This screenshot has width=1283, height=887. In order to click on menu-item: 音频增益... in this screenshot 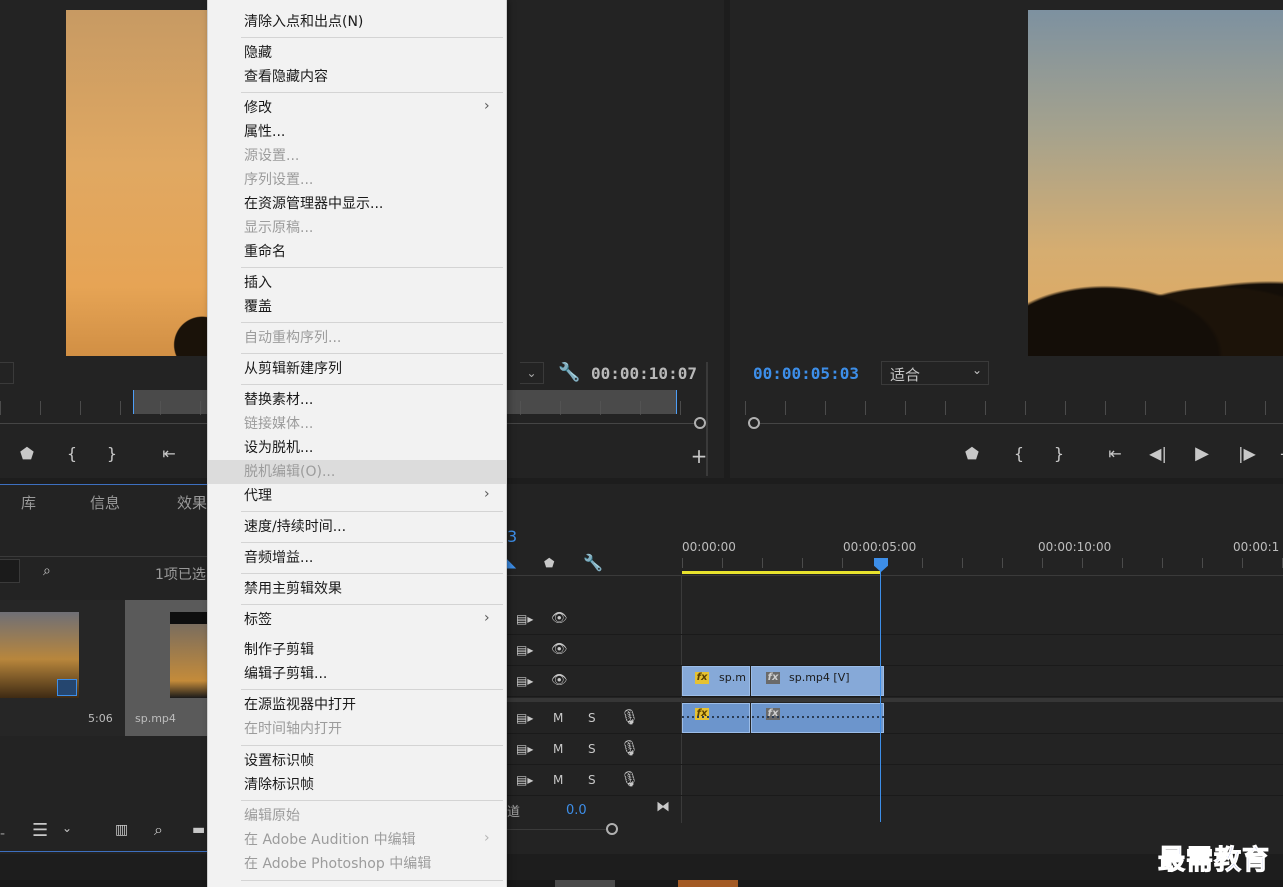, I will do `click(357, 558)`.